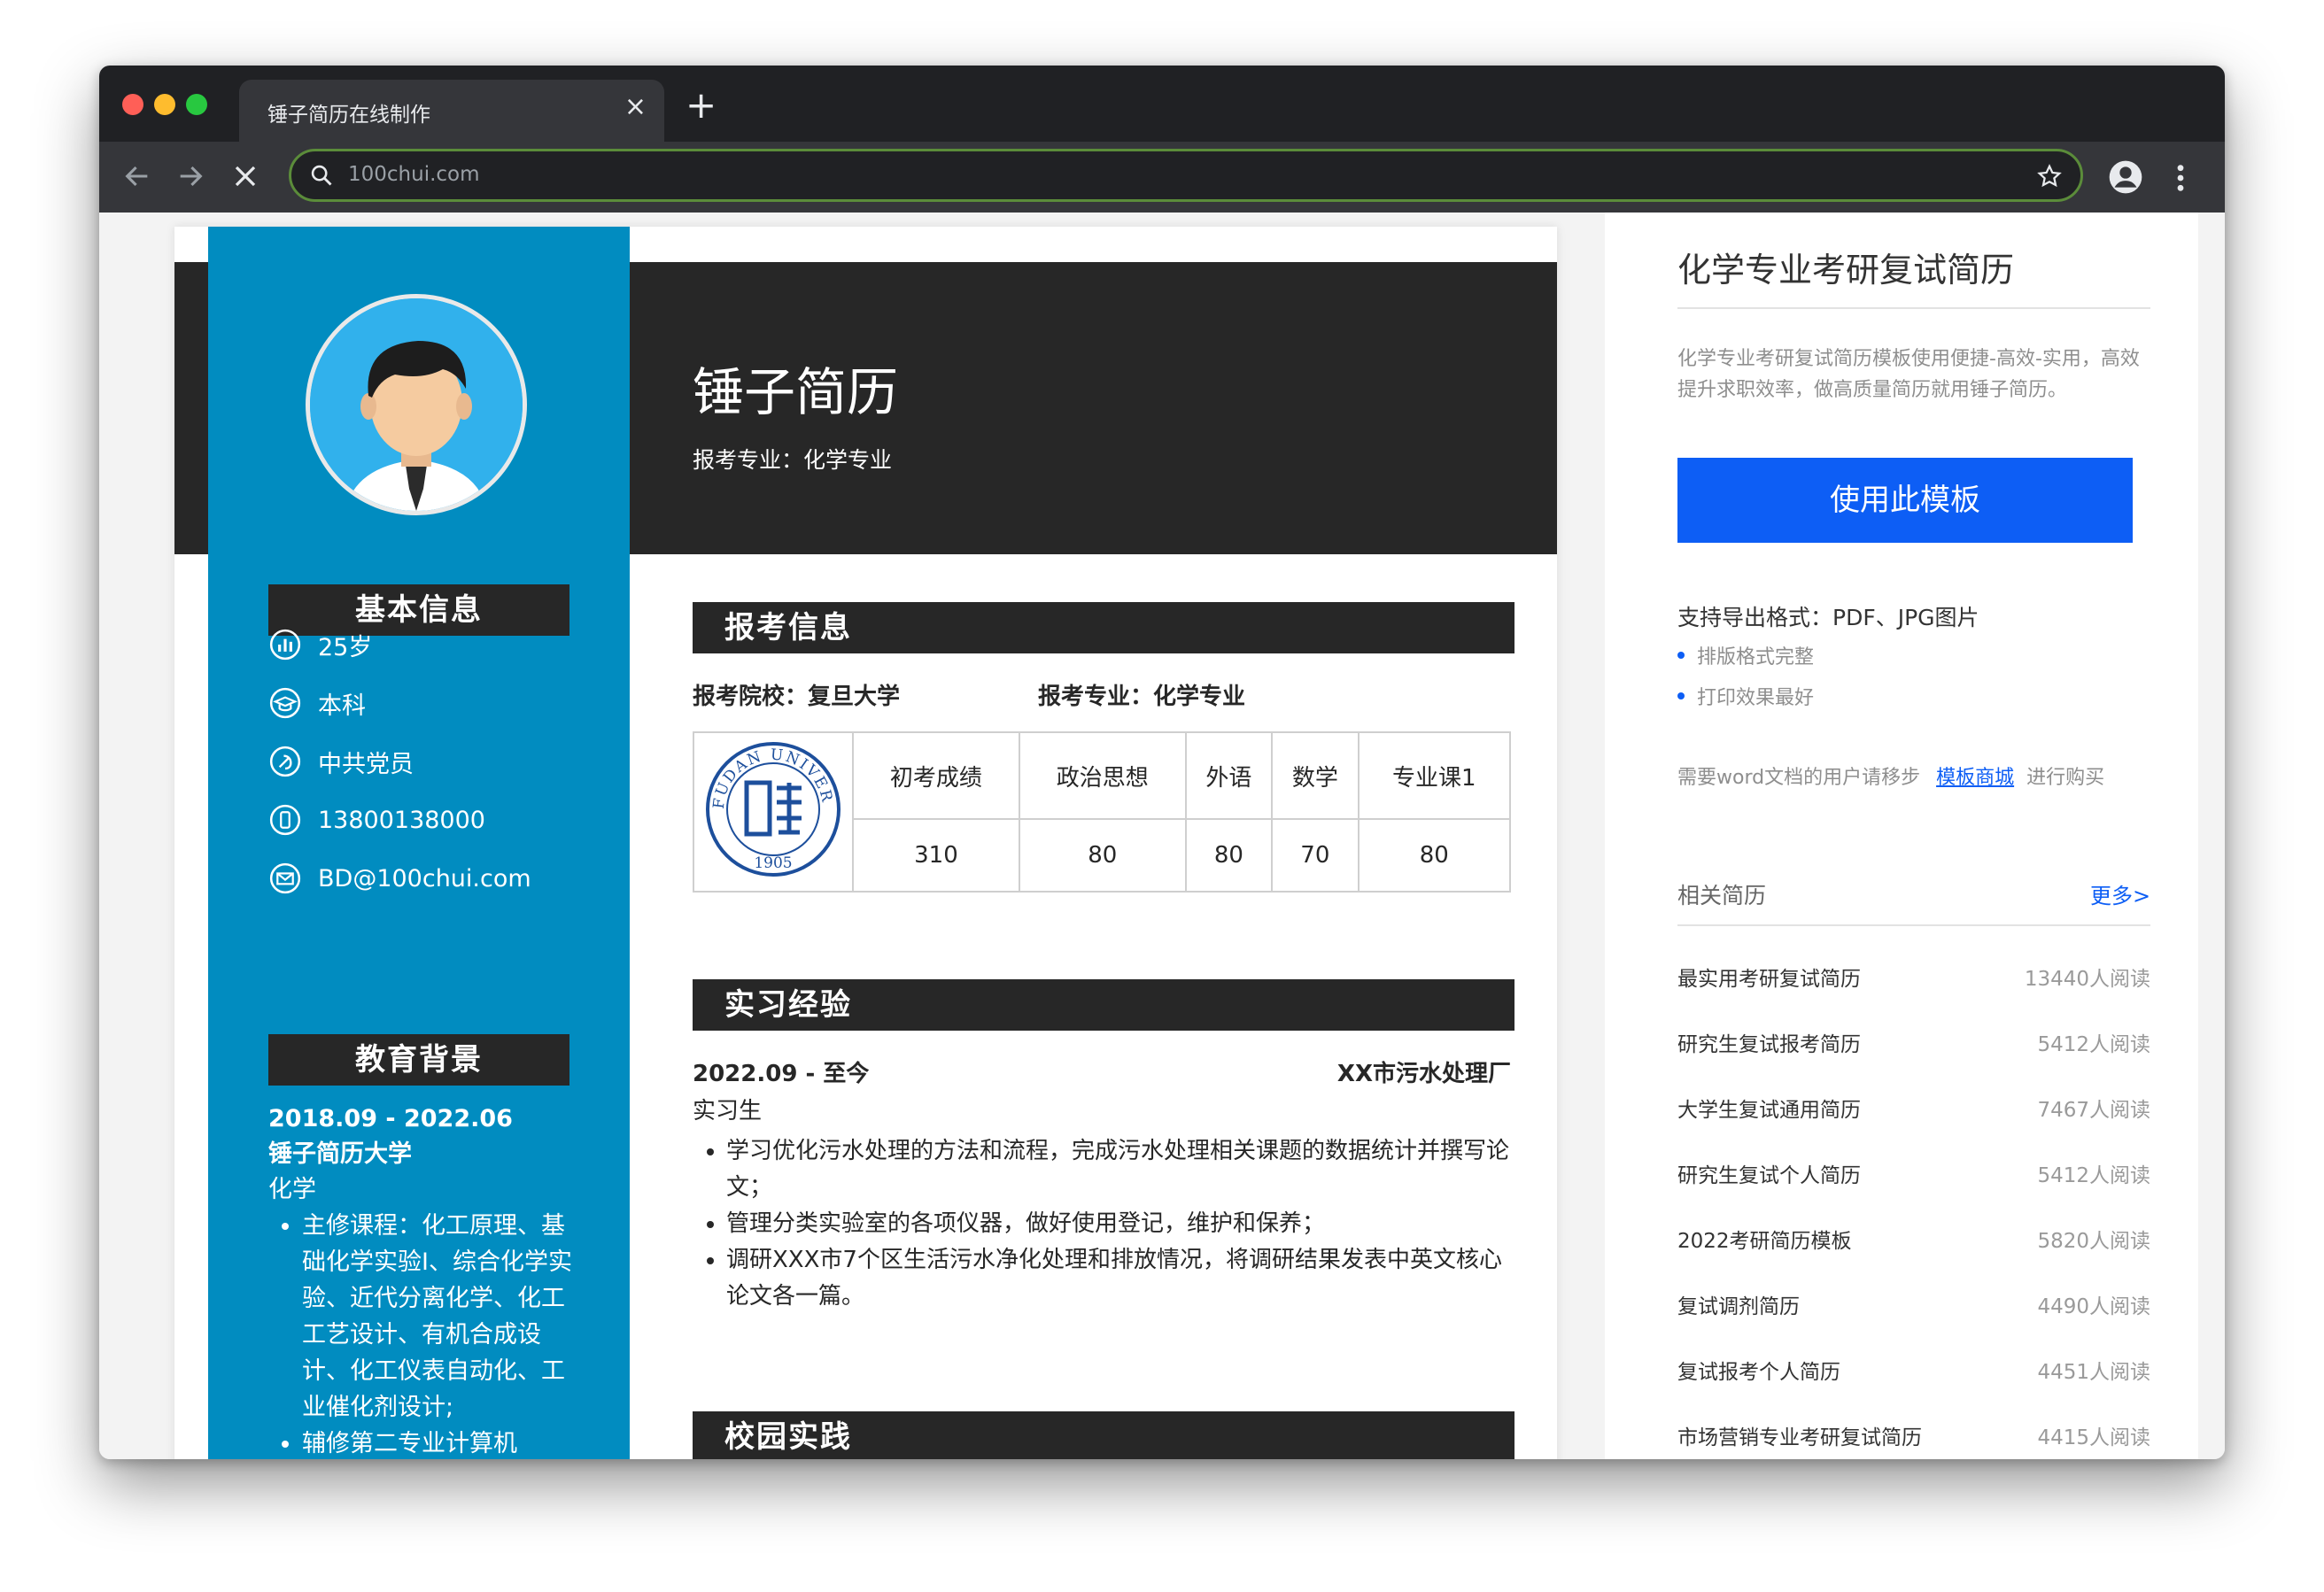 The image size is (2324, 1592). I want to click on basic-info-degree: 本科, so click(317, 703).